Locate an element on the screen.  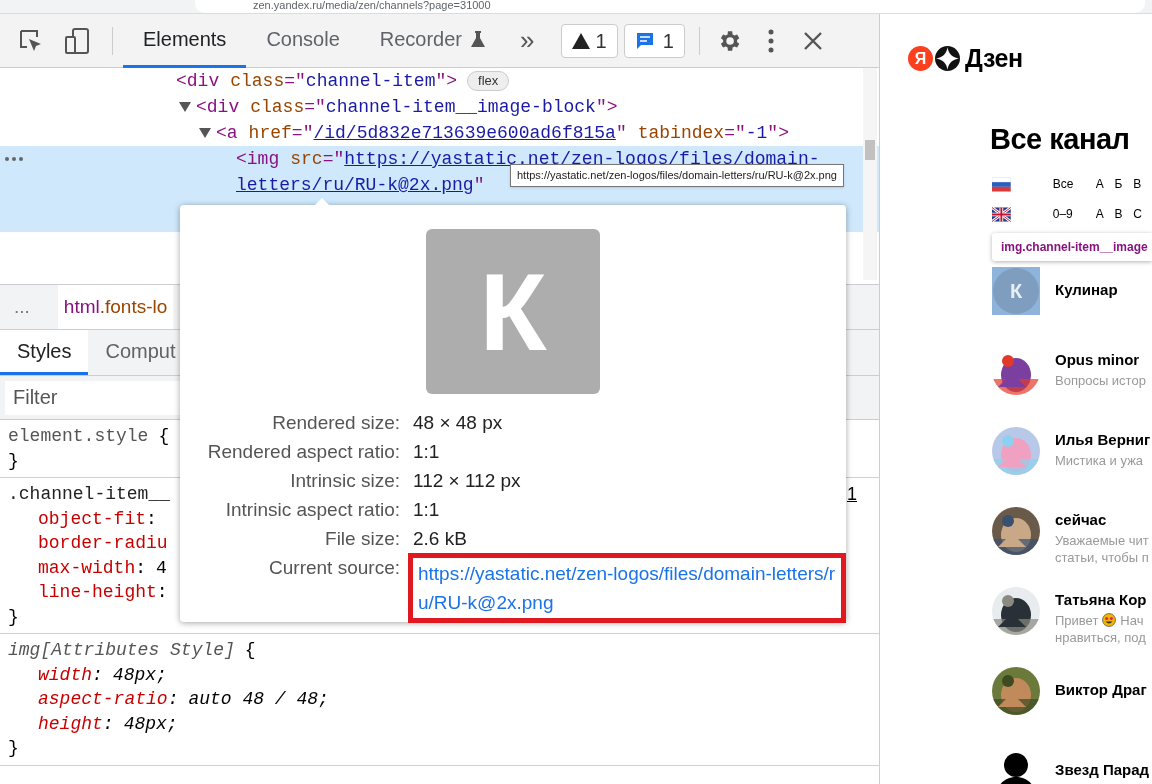
css-property: border-radiu is located at coordinates (103, 543).